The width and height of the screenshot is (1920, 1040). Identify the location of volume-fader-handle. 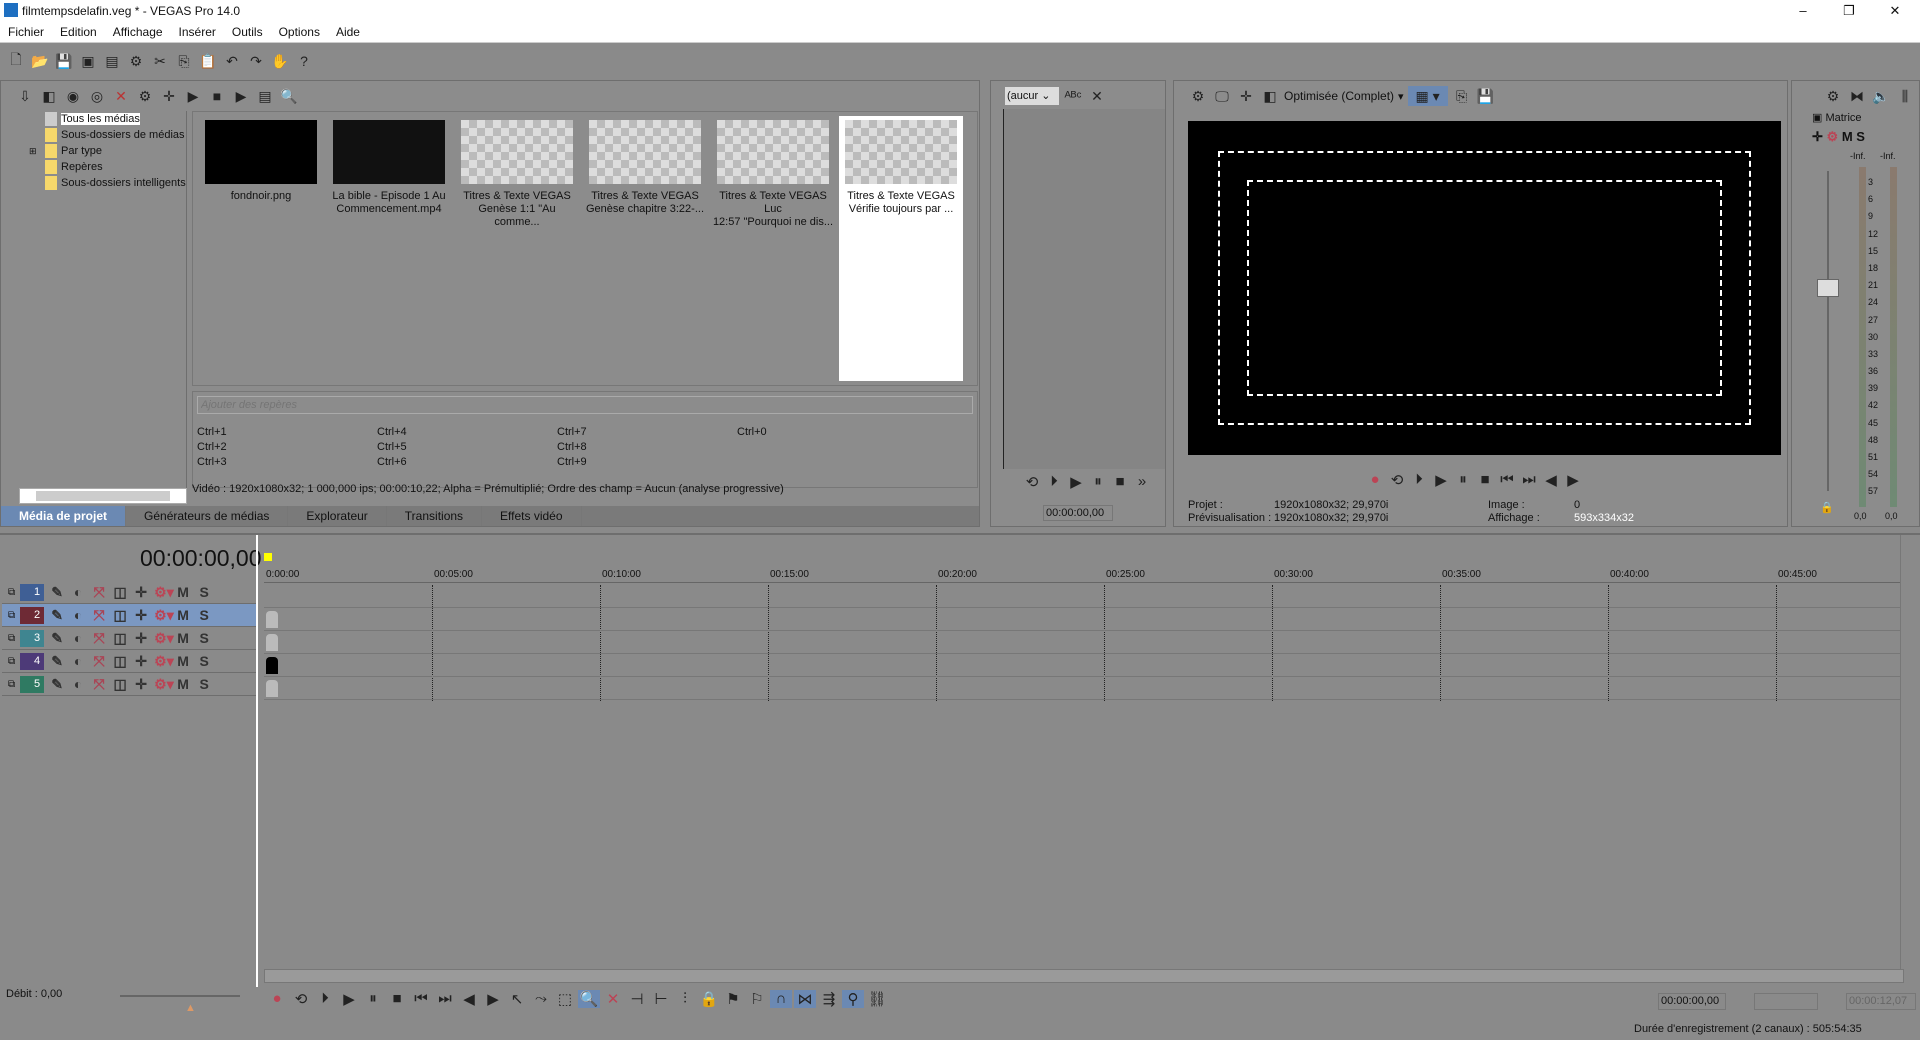
(1828, 288).